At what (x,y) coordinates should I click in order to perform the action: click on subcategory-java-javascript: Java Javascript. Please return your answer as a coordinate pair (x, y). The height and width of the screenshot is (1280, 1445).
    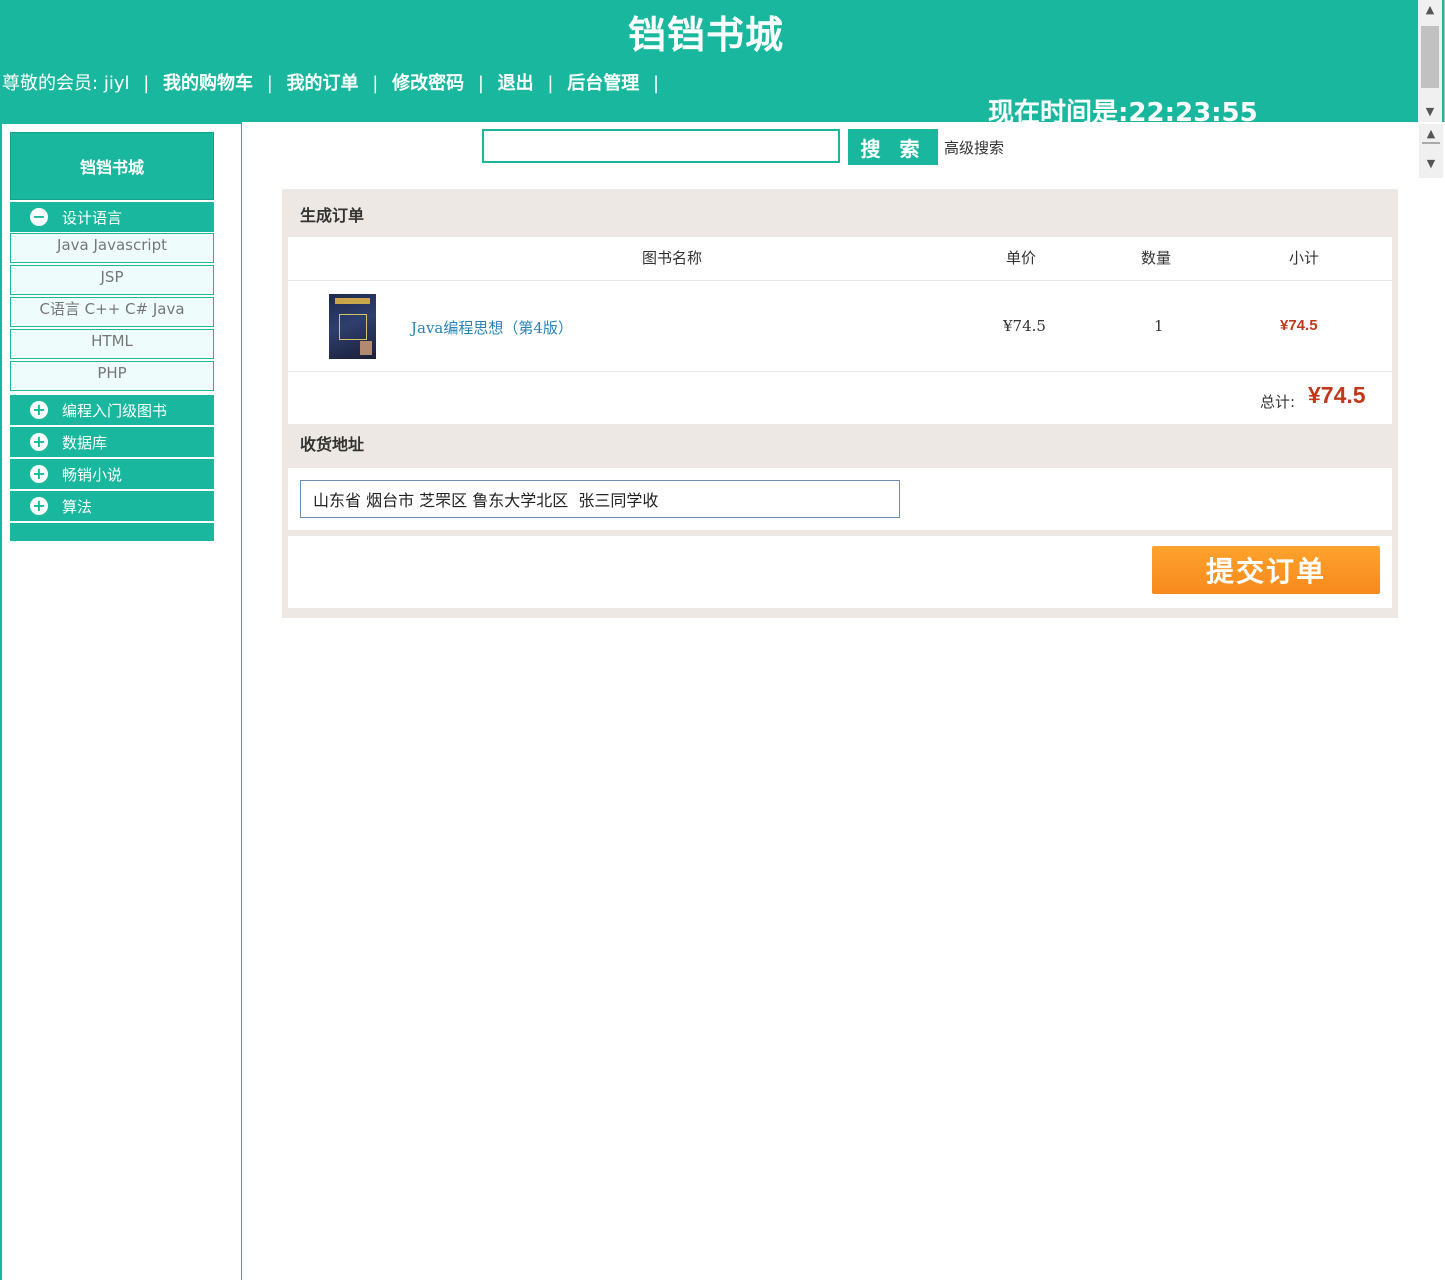
    Looking at the image, I should click on (112, 248).